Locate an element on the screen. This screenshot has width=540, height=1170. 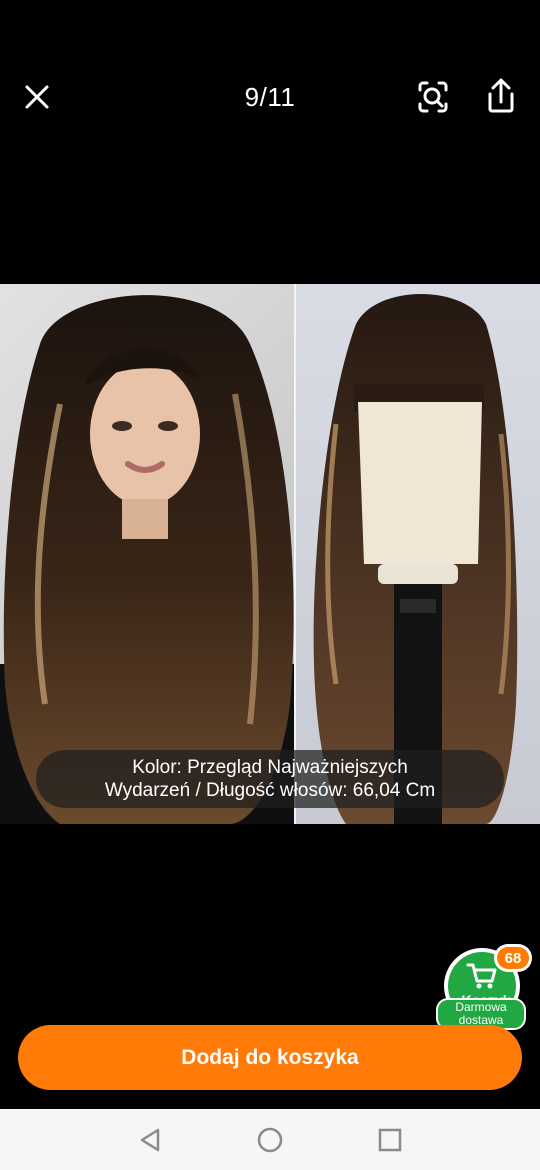
visual-search-button is located at coordinates (433, 97).